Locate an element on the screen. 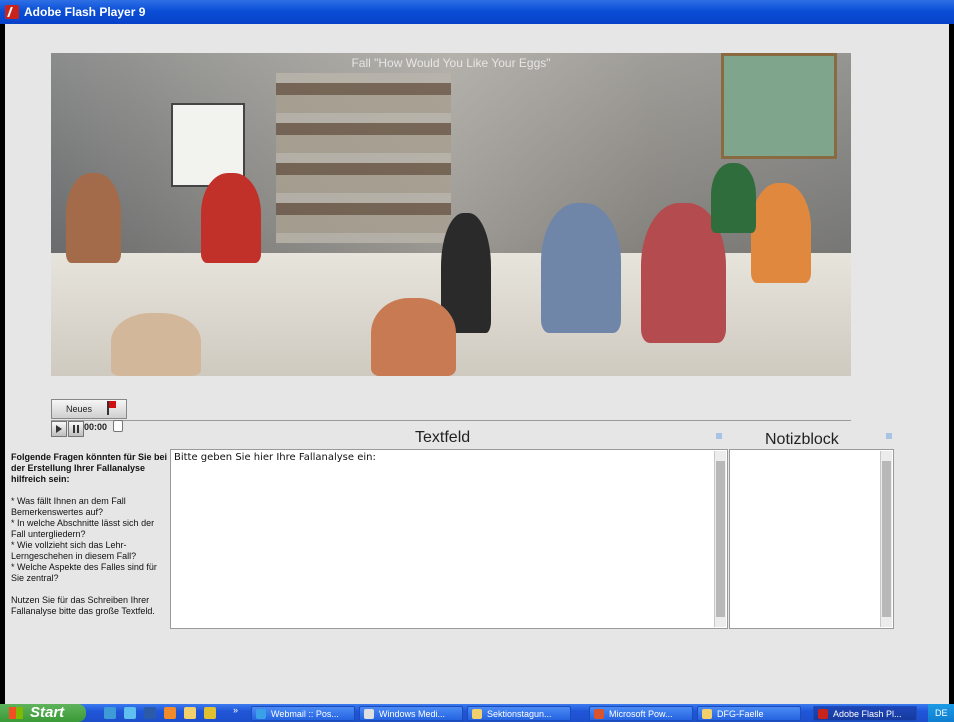 The height and width of the screenshot is (722, 954). textfeld-square-icon is located at coordinates (719, 436).